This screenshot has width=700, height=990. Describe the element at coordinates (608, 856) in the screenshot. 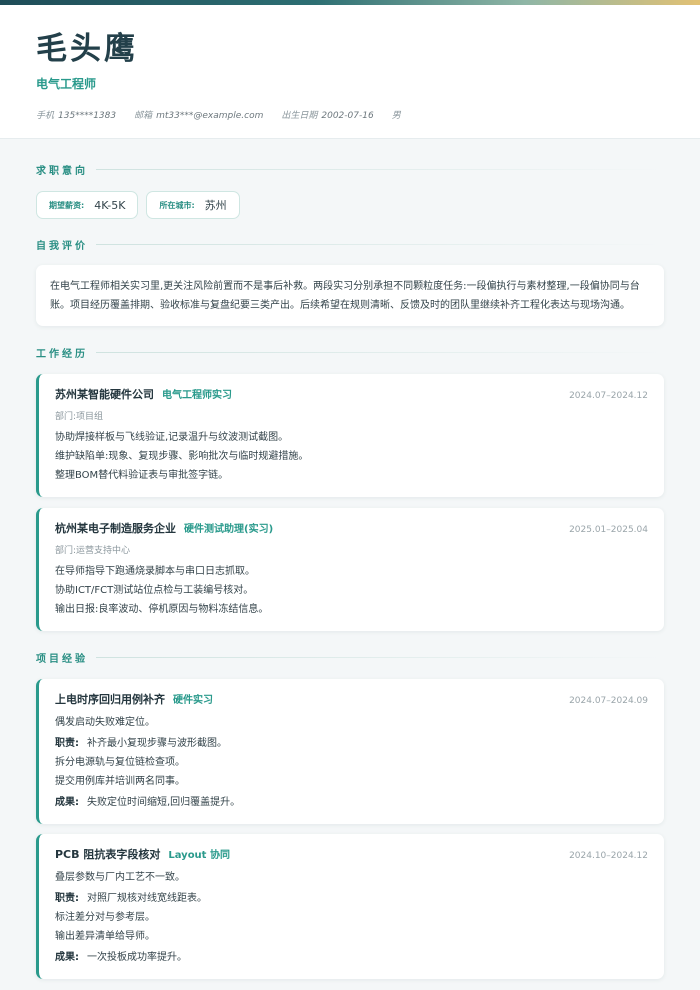

I see `project-date: 2024.10–2024.12` at that location.